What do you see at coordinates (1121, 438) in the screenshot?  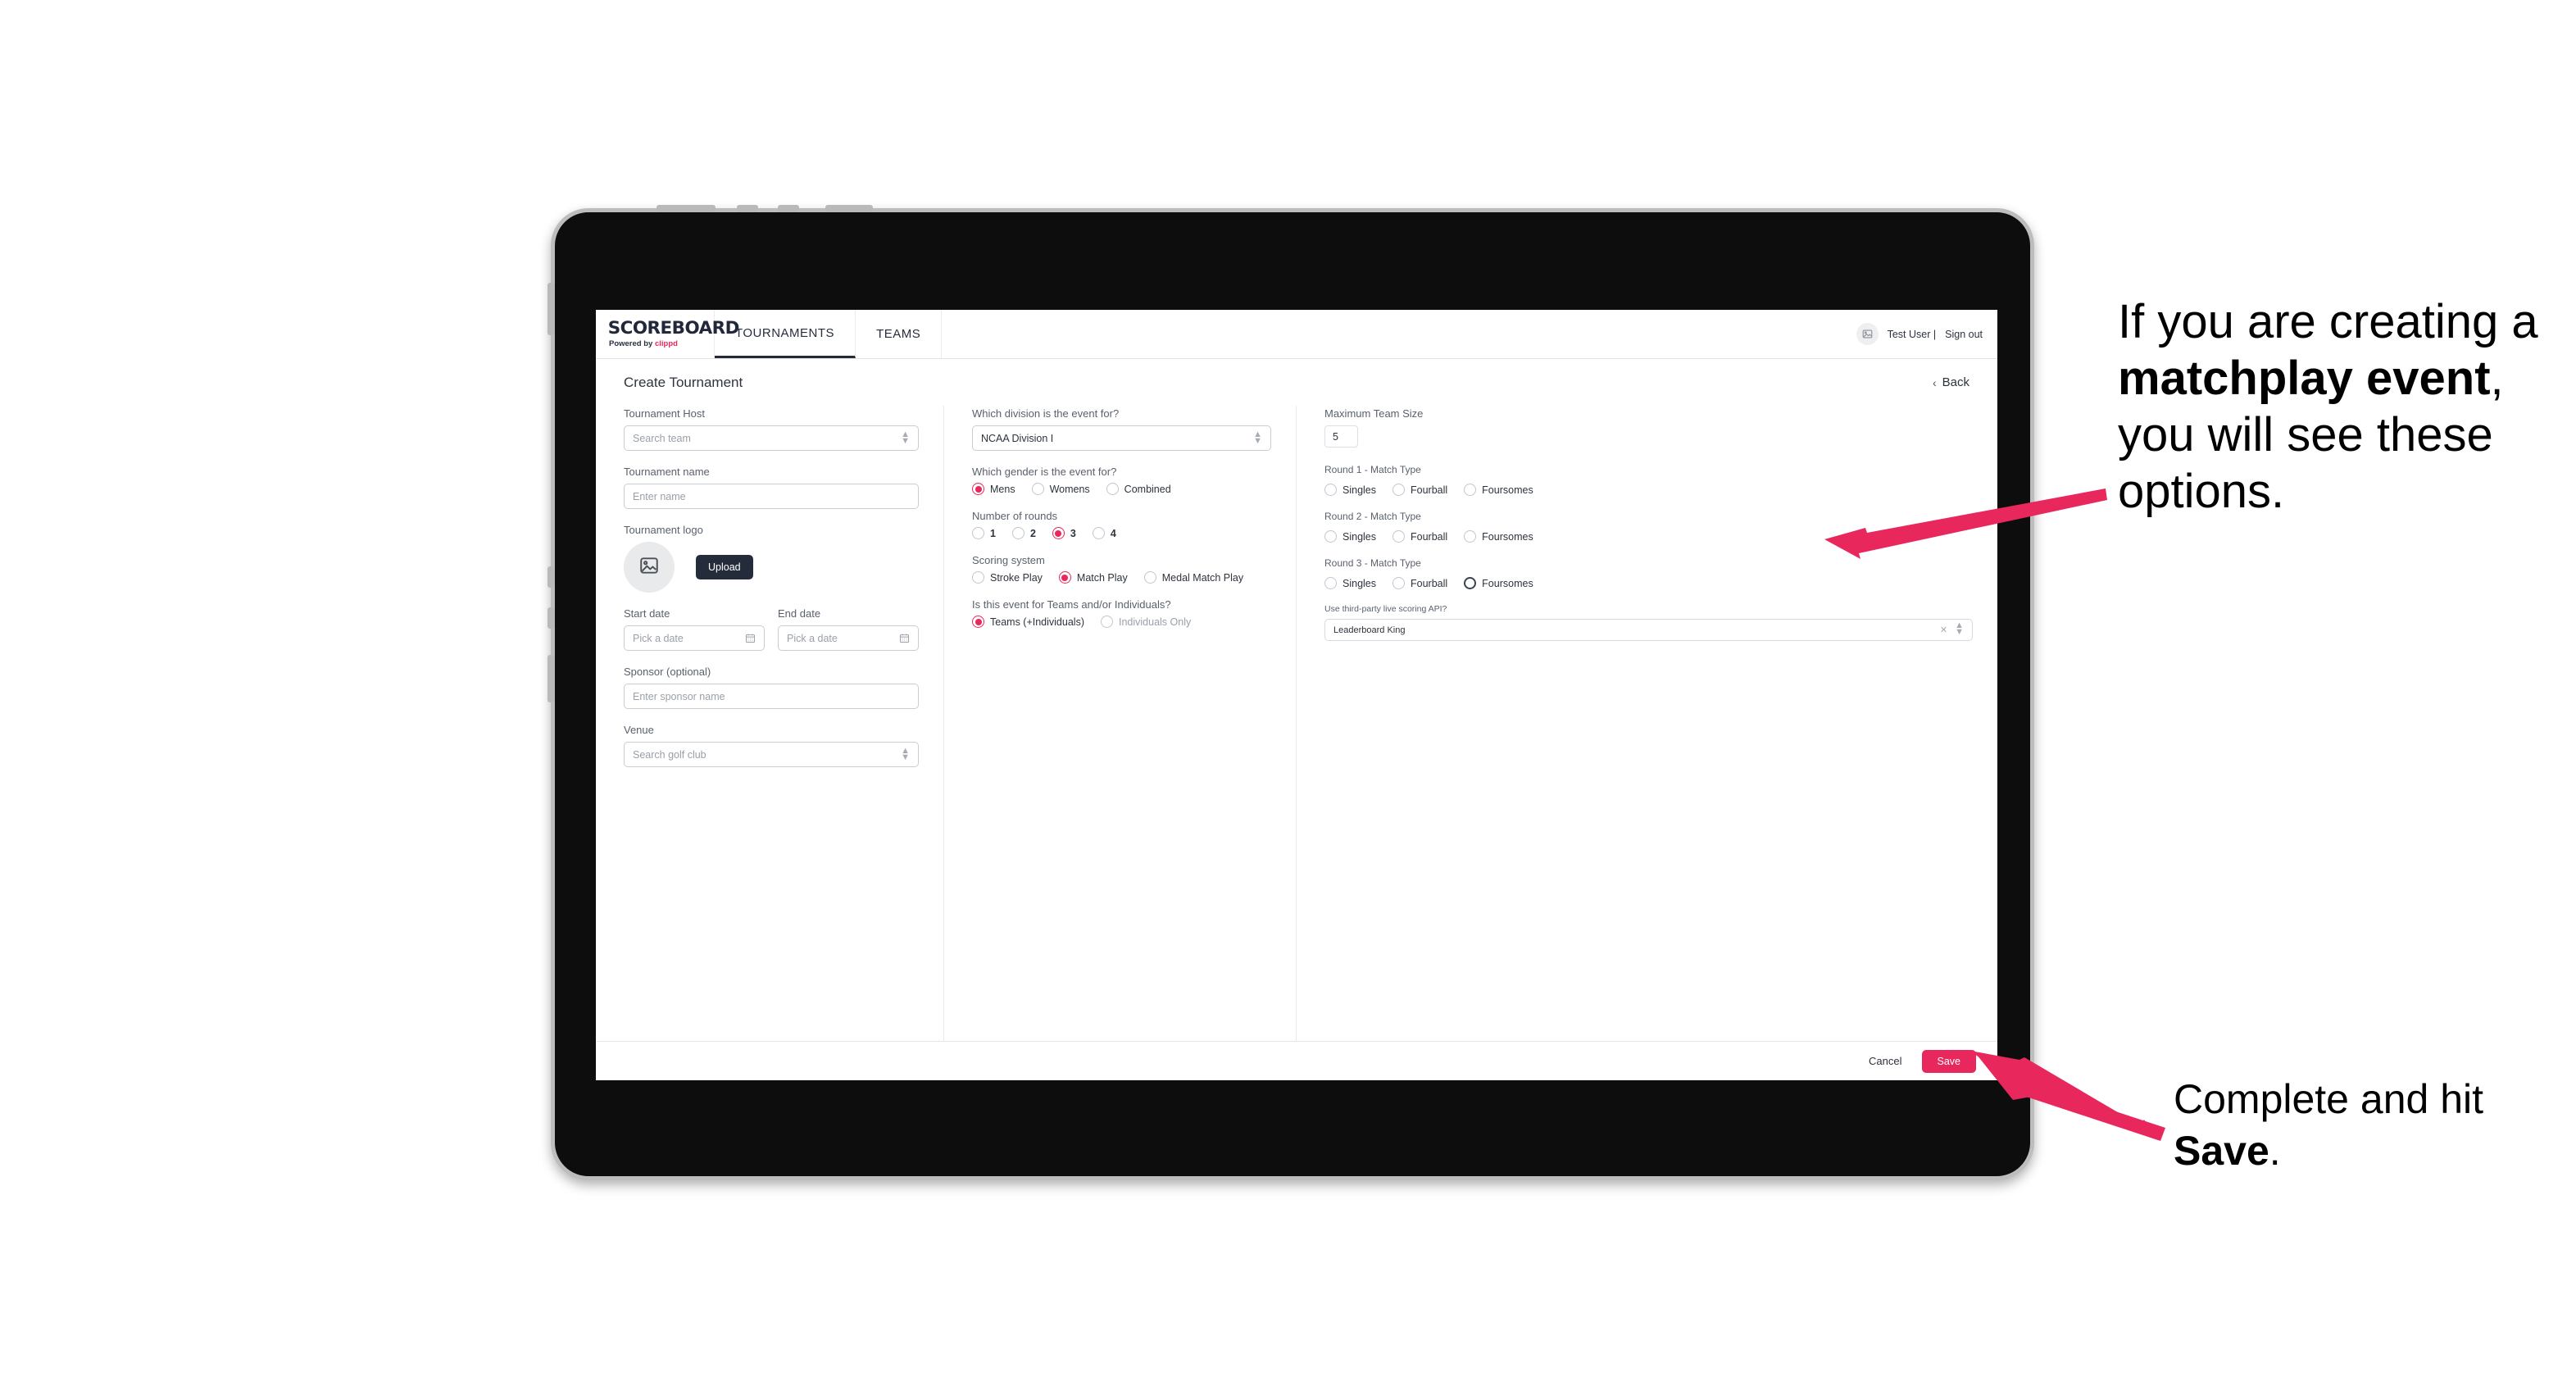 I see `division-select: NCAA Division I ▲ ▼` at bounding box center [1121, 438].